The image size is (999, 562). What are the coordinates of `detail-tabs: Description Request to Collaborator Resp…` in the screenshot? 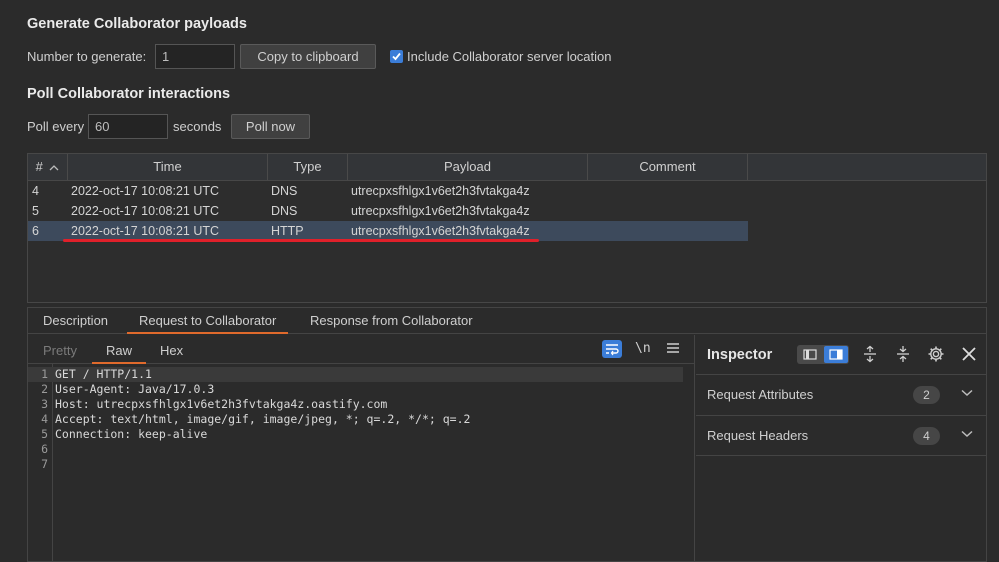 It's located at (507, 321).